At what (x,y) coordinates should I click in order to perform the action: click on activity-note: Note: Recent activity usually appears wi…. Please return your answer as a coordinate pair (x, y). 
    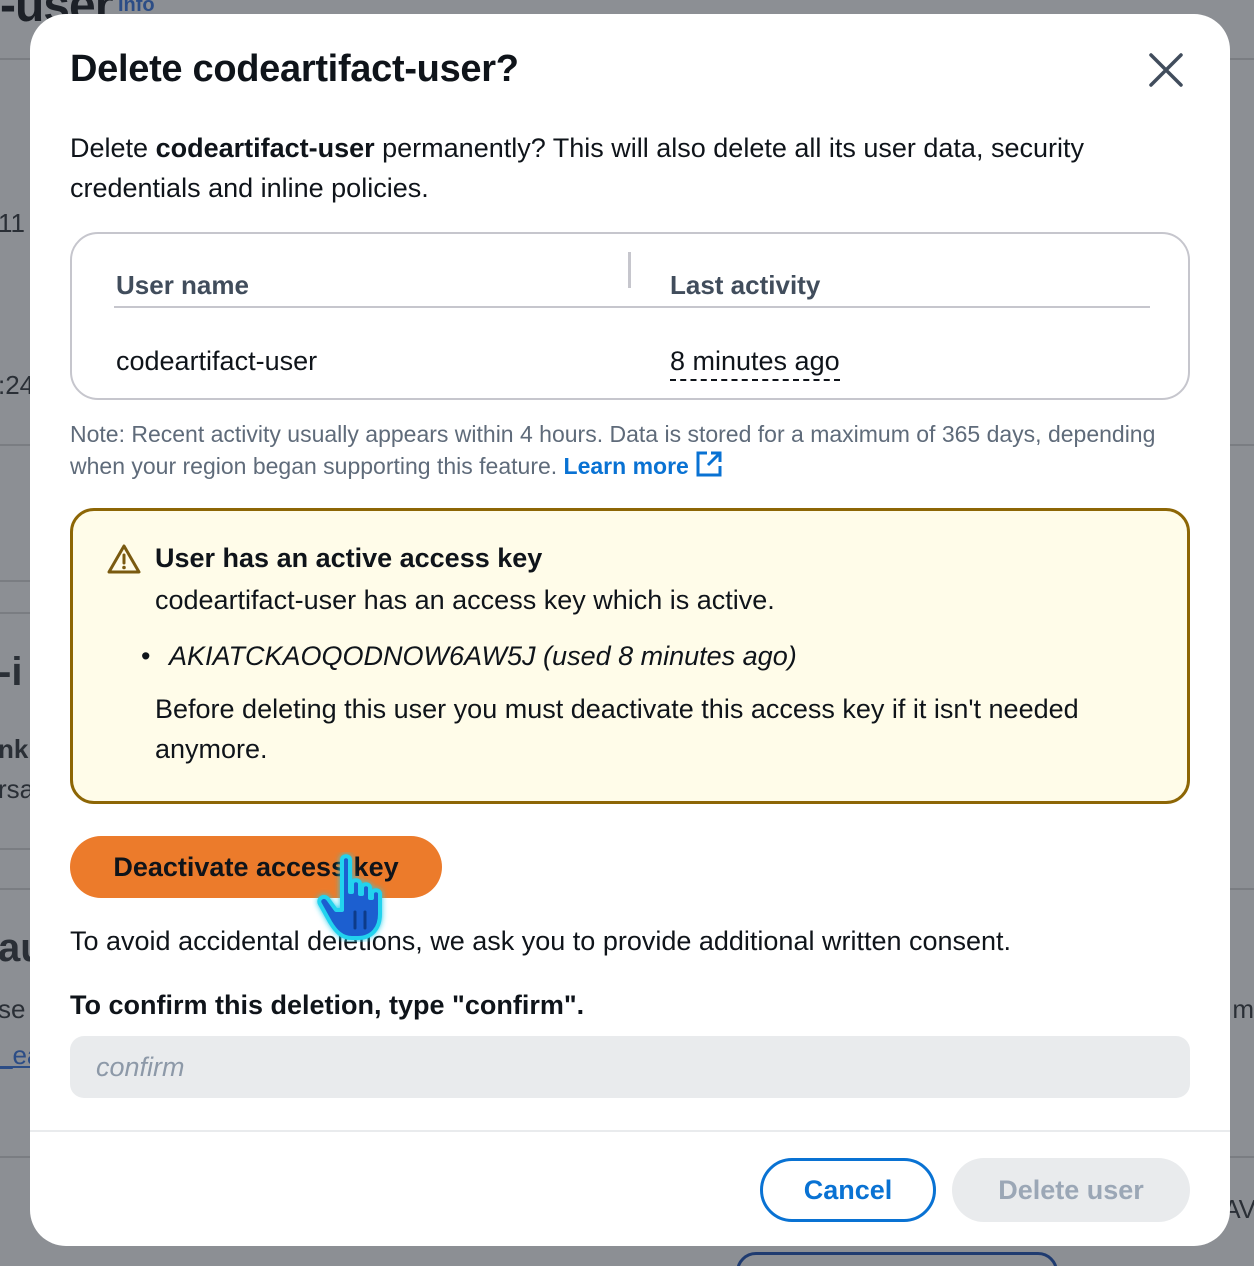
    Looking at the image, I should click on (625, 450).